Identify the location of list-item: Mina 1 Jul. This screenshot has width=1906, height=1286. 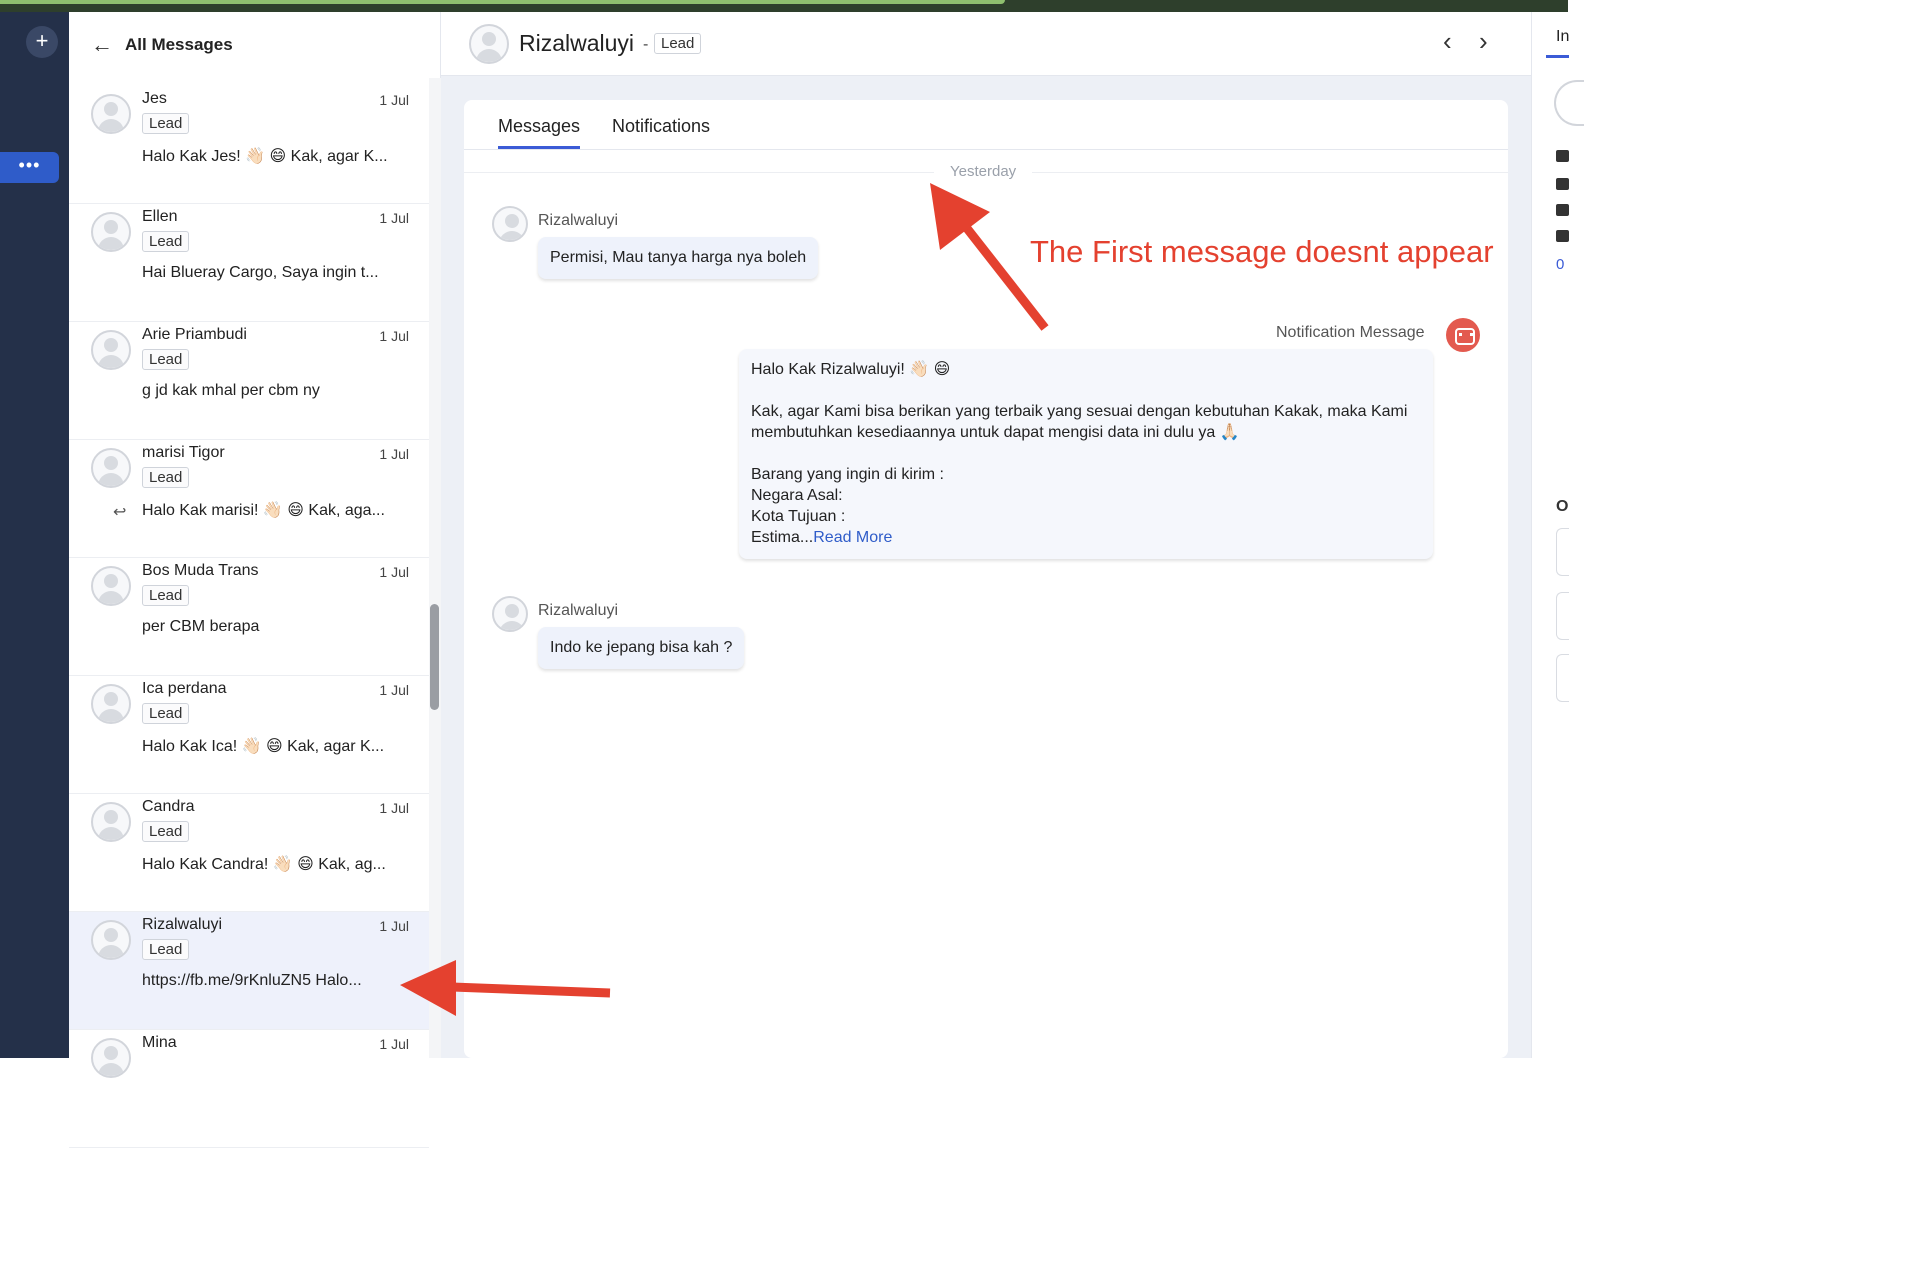
(249, 1089).